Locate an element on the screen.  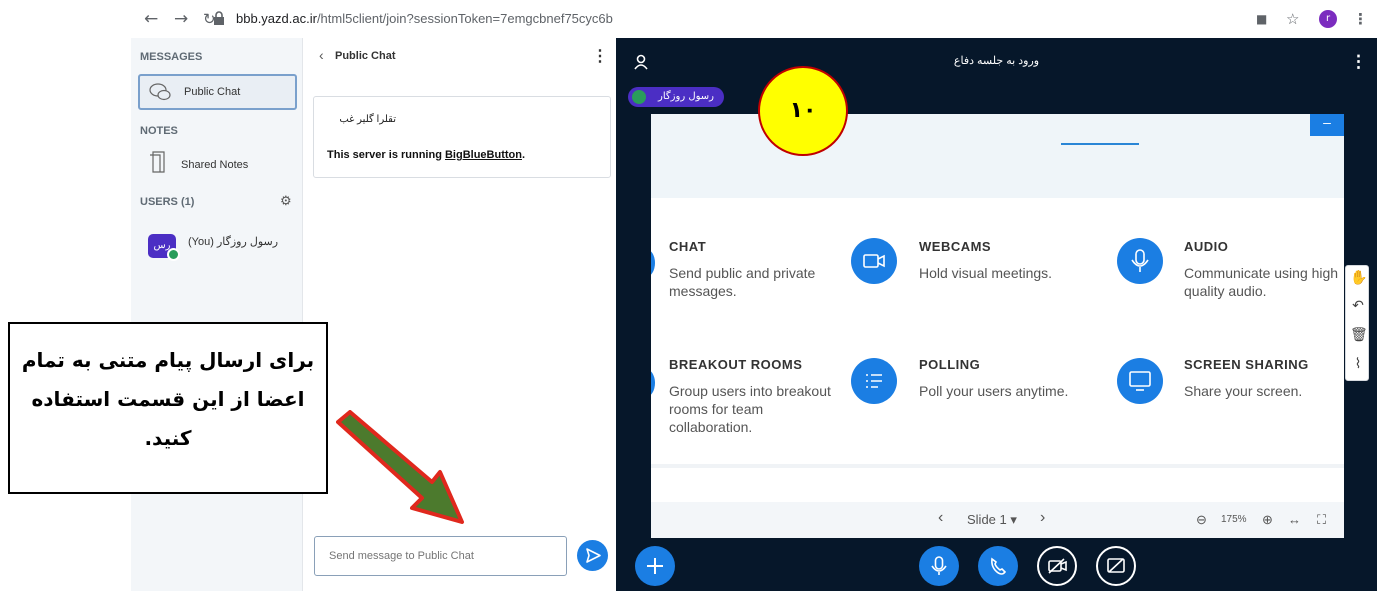
browser-menu-icon: ⋮ is located at coordinates (1360, 19).